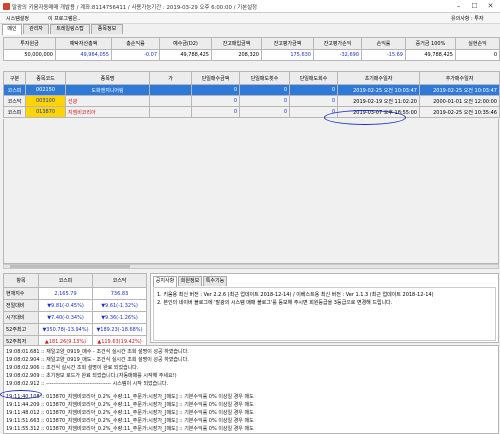 The height and width of the screenshot is (434, 500). What do you see at coordinates (459, 101) in the screenshot?
I see `add-buy-date-cell: 2000-01-01 오전 12:00:00` at bounding box center [459, 101].